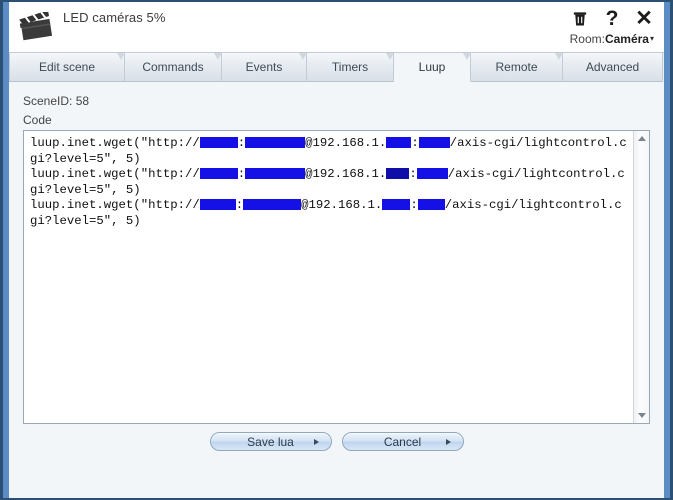  What do you see at coordinates (587, 39) in the screenshot?
I see `room-label: Room:` at bounding box center [587, 39].